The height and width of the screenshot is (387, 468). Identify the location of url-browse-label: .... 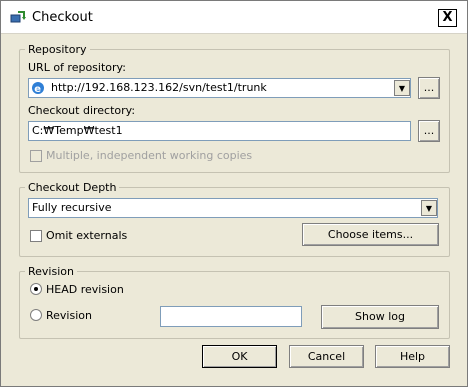
(429, 87).